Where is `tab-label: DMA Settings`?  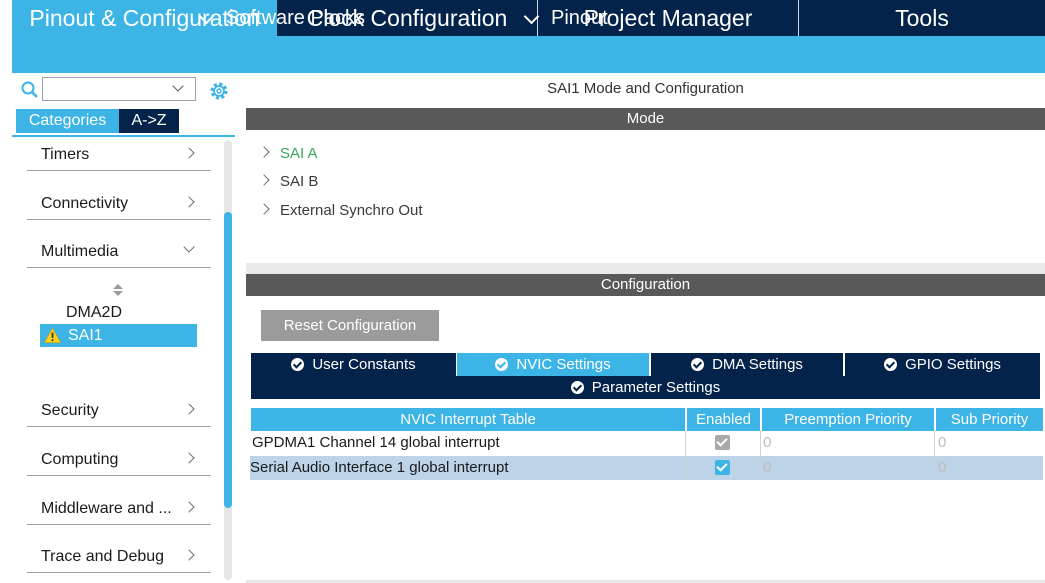
tab-label: DMA Settings is located at coordinates (757, 364).